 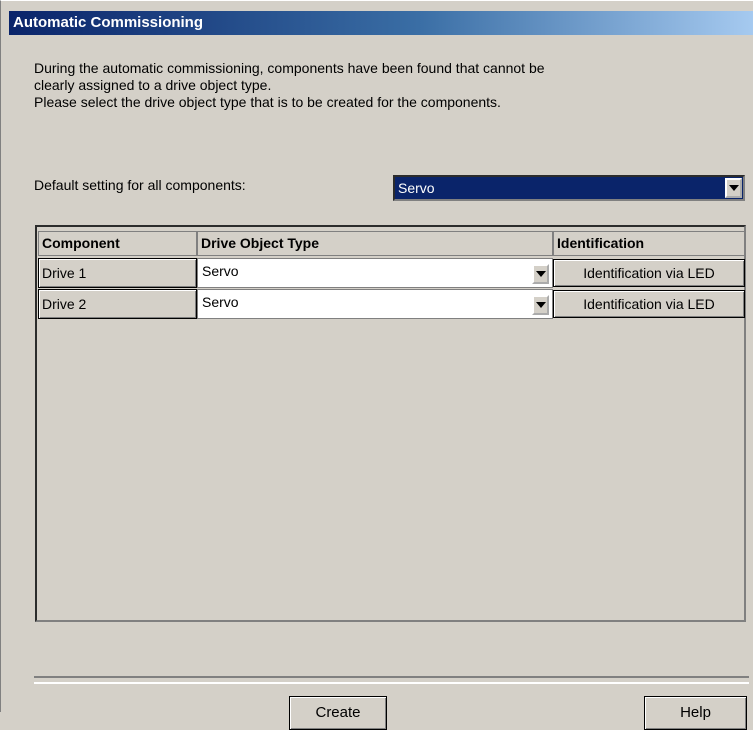 What do you see at coordinates (391, 680) in the screenshot?
I see `separator-line` at bounding box center [391, 680].